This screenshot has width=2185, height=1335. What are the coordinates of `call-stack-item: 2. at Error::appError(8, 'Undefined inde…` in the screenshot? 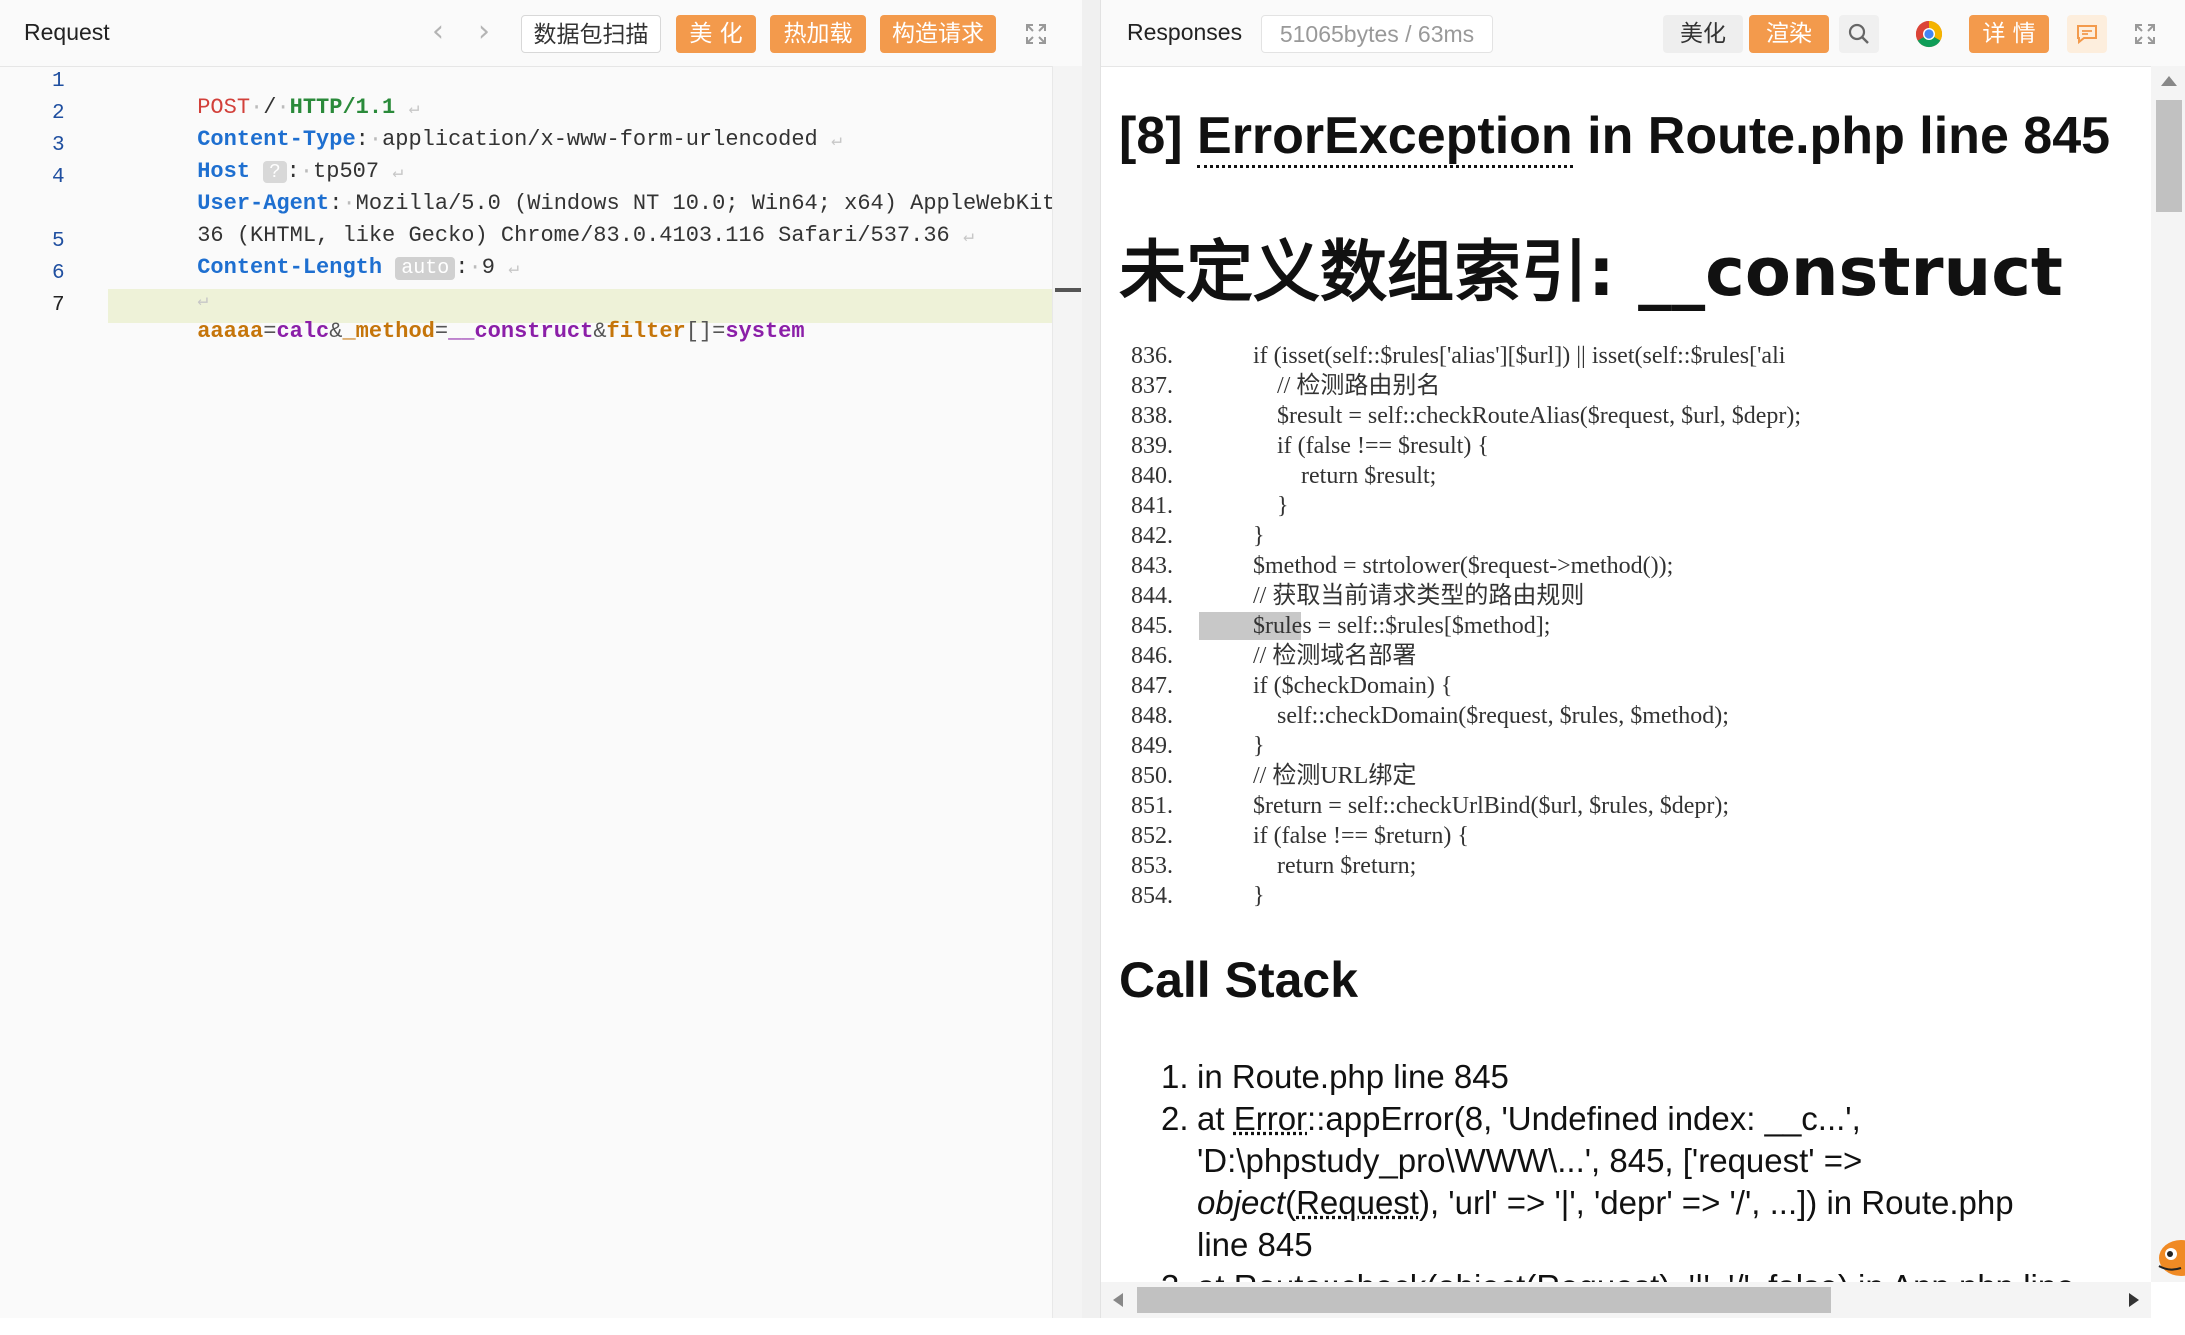 It's located at (1643, 1182).